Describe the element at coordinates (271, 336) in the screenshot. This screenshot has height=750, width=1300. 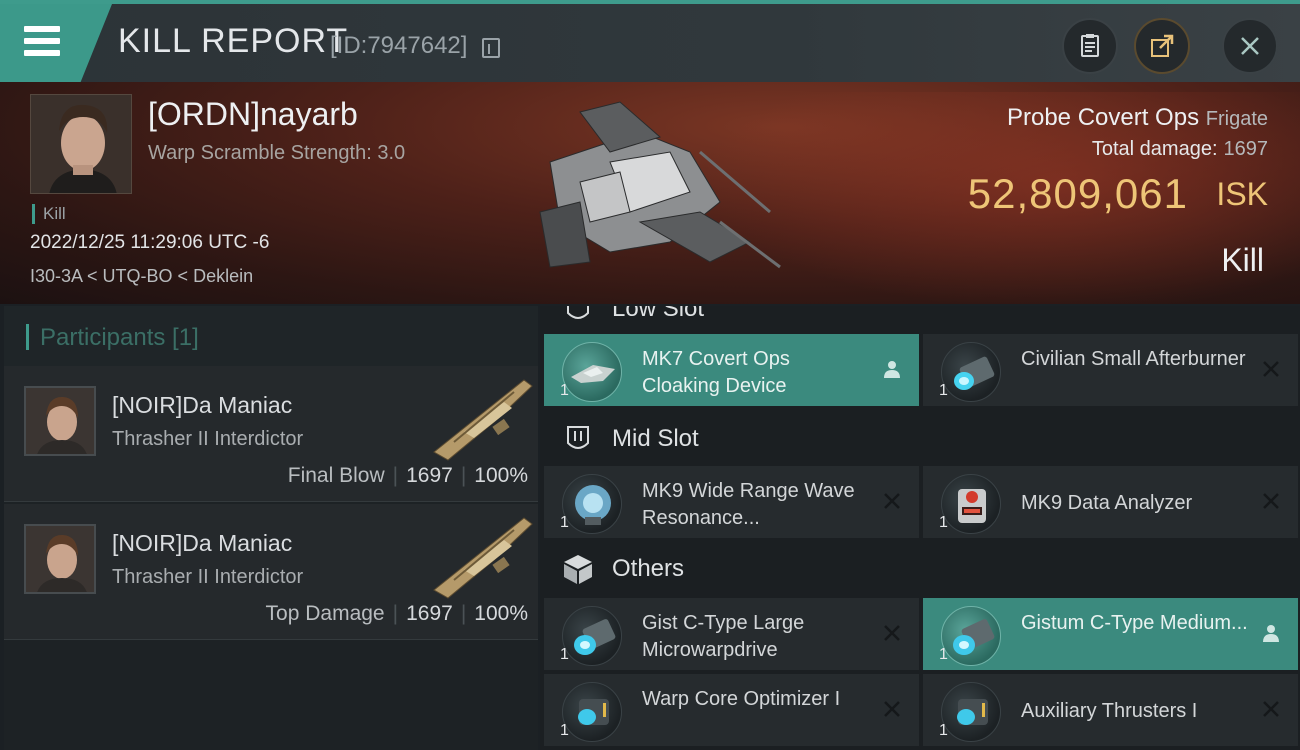
I see `participants-header: Participants [1]` at that location.